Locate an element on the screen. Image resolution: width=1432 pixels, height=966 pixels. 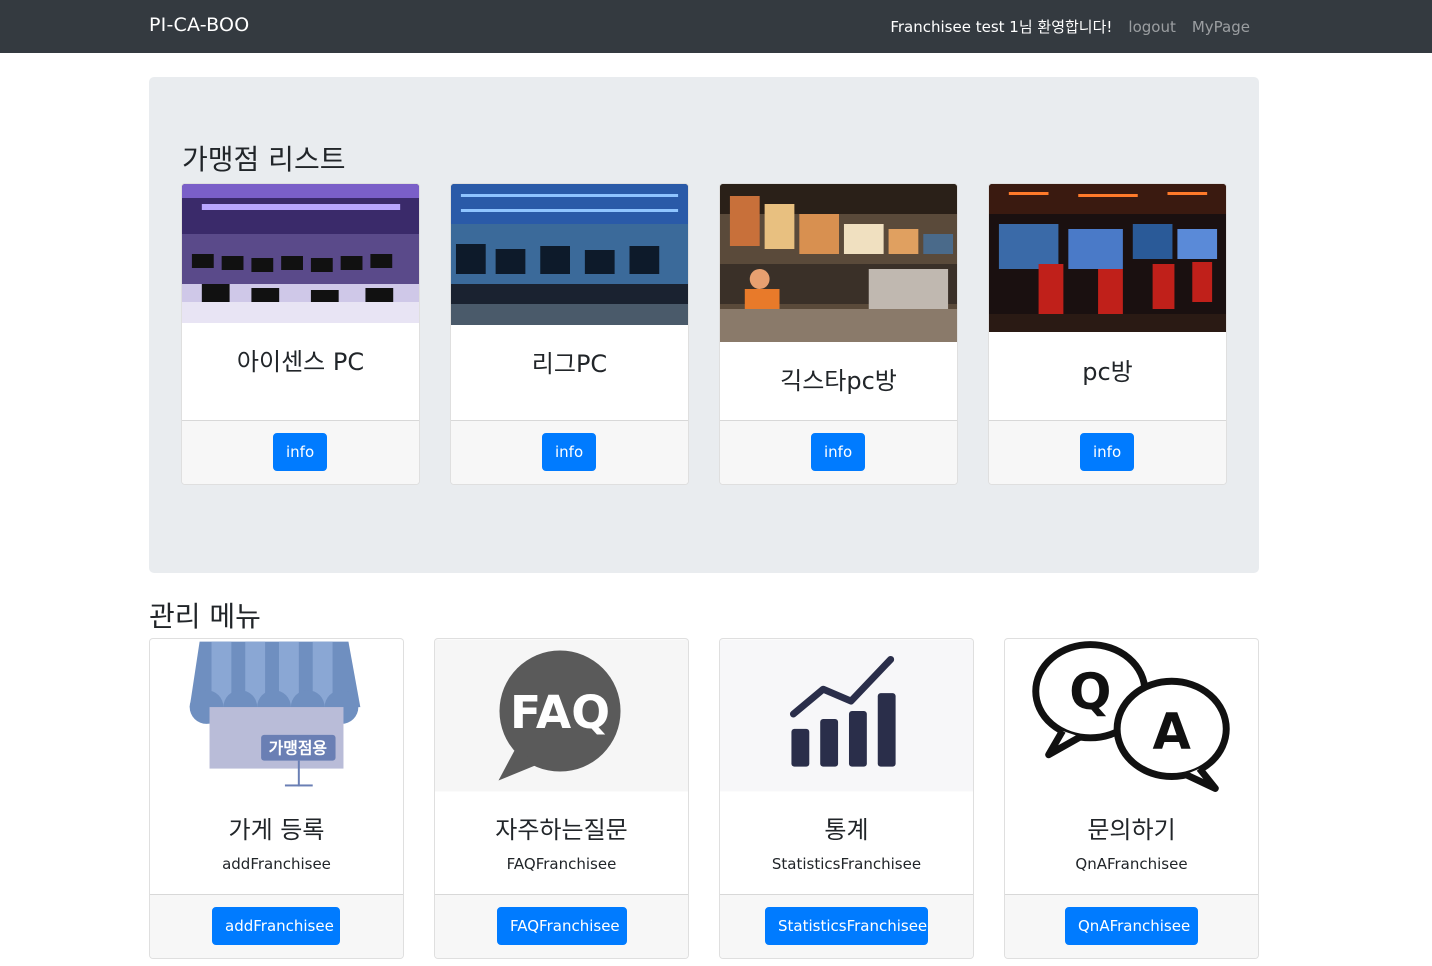
logout-link: logout is located at coordinates (1151, 27).